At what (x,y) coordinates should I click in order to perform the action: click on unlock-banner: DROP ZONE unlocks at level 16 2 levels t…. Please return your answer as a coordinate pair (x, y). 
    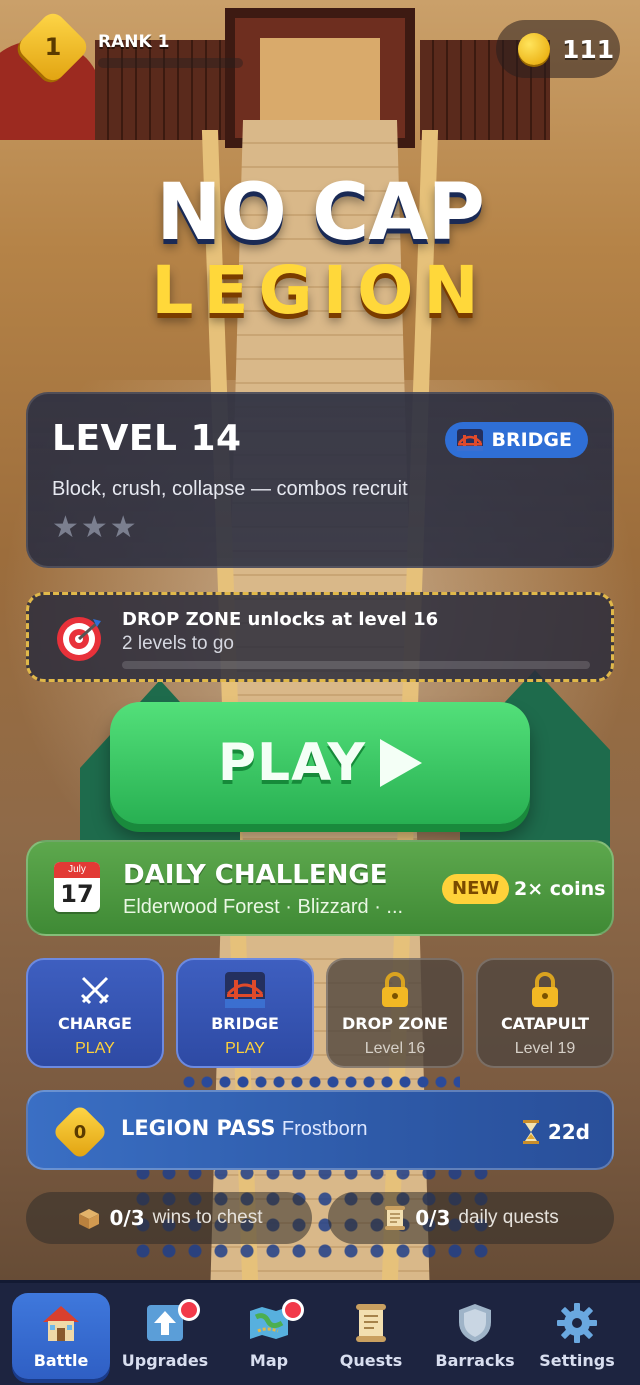
    Looking at the image, I should click on (320, 637).